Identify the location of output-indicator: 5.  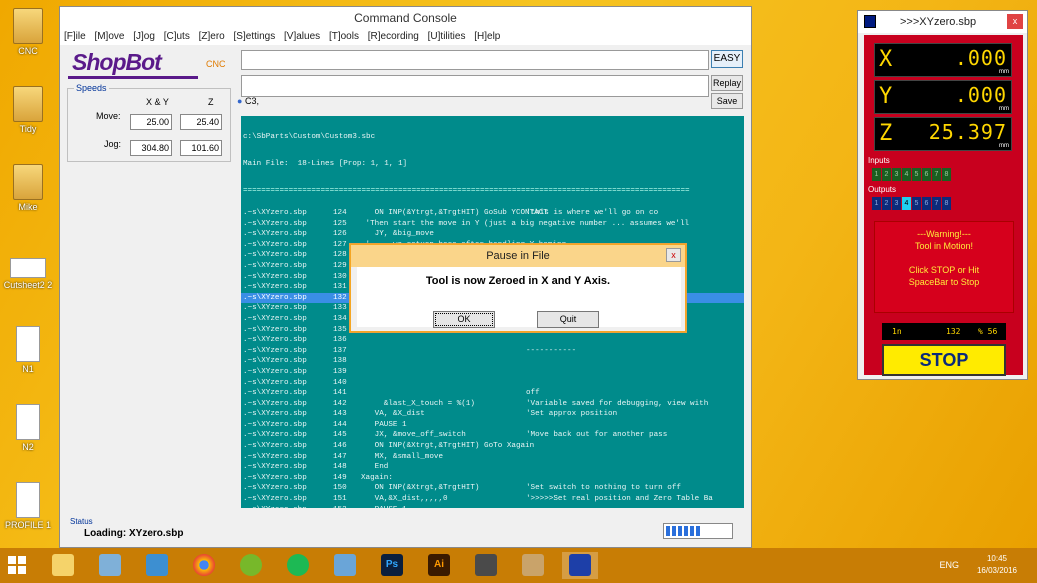
(916, 203).